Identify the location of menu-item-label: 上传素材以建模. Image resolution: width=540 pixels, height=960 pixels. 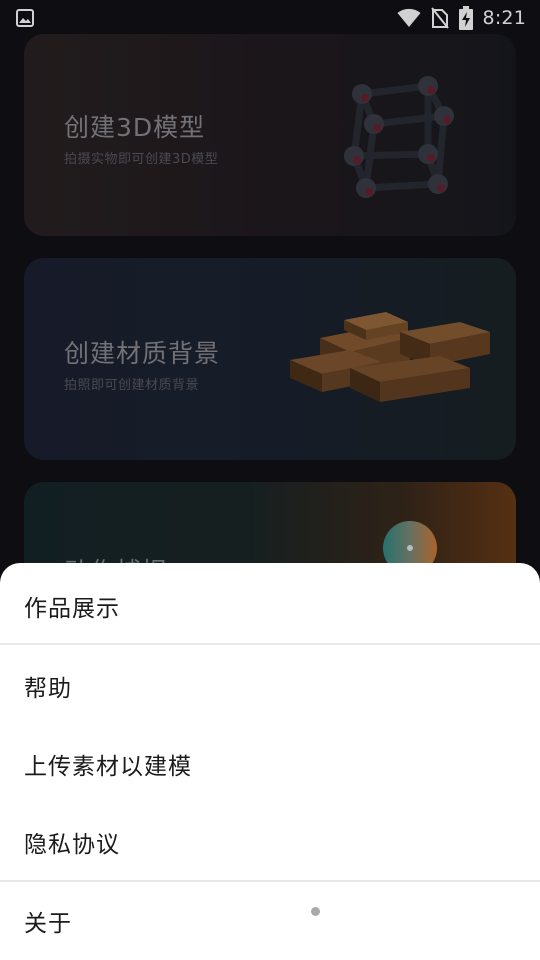
(108, 767).